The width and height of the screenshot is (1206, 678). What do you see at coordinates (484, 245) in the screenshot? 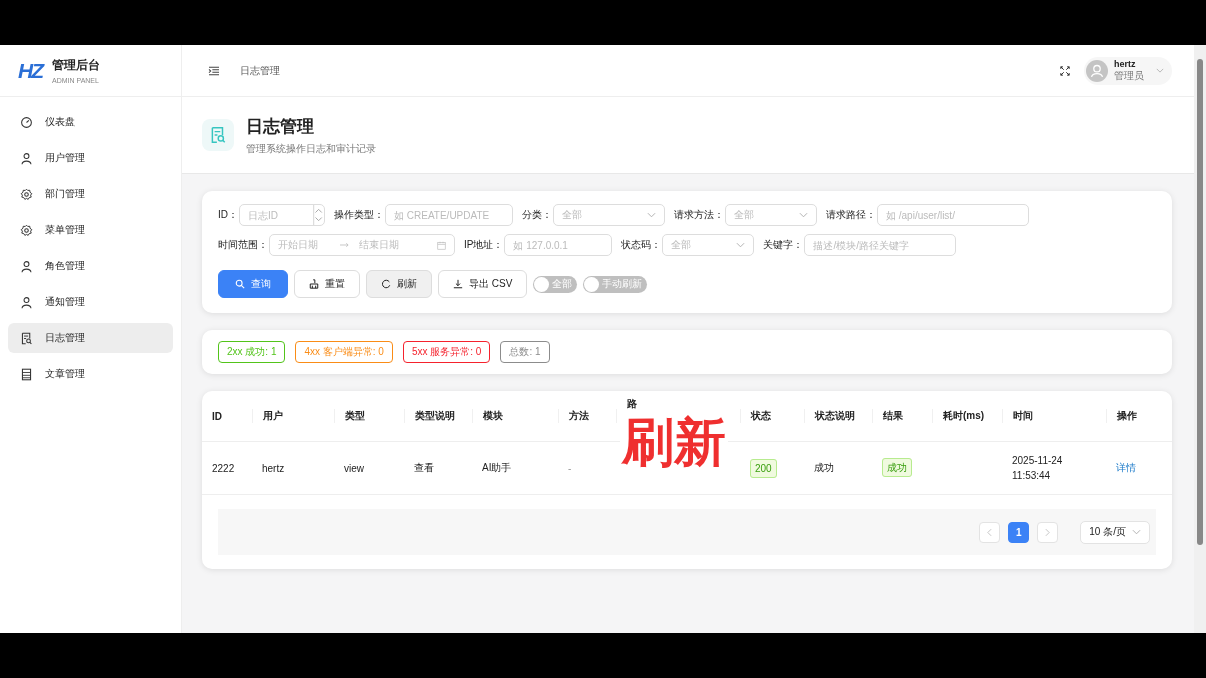
I see `filter-label: IP地址：` at bounding box center [484, 245].